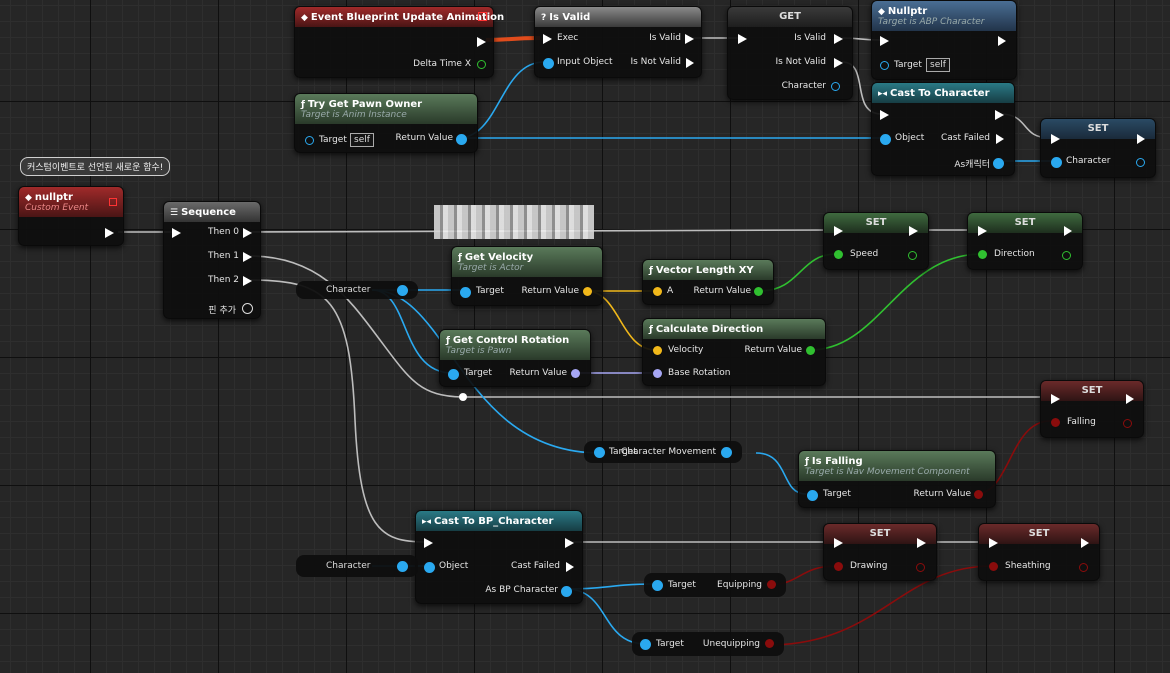 This screenshot has width=1170, height=673. I want to click on set-falling-node: SET Falling, so click(1092, 409).